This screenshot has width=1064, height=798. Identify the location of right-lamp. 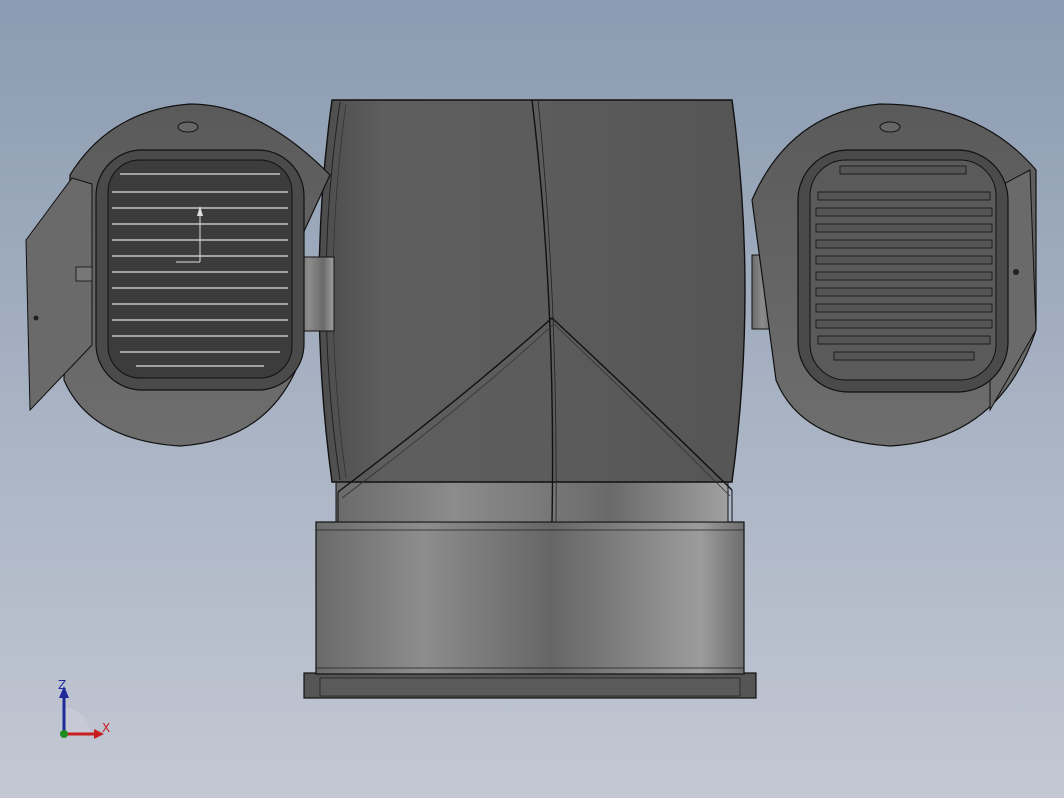
(894, 275).